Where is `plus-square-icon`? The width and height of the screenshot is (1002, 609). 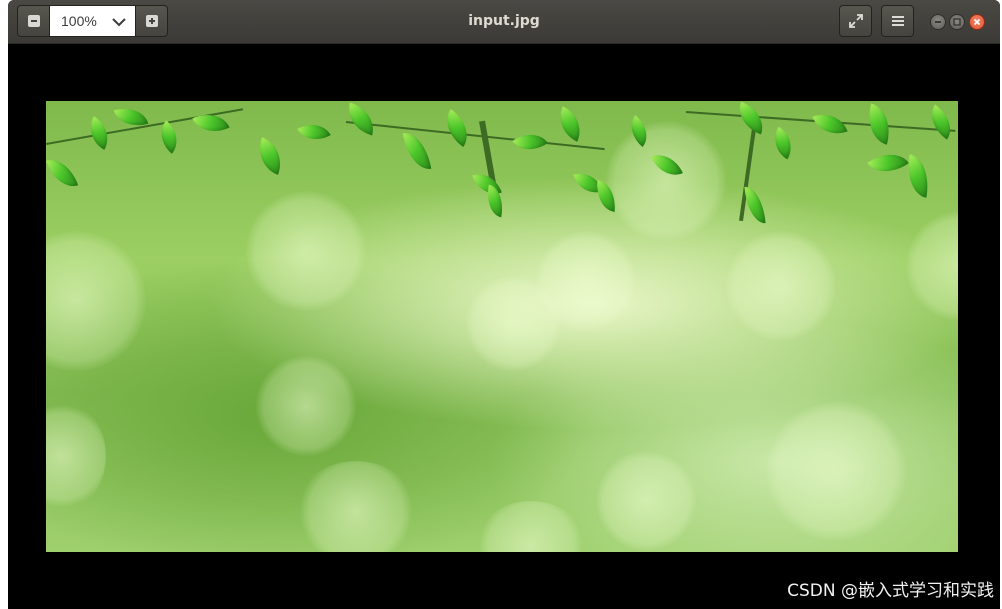 plus-square-icon is located at coordinates (151, 21).